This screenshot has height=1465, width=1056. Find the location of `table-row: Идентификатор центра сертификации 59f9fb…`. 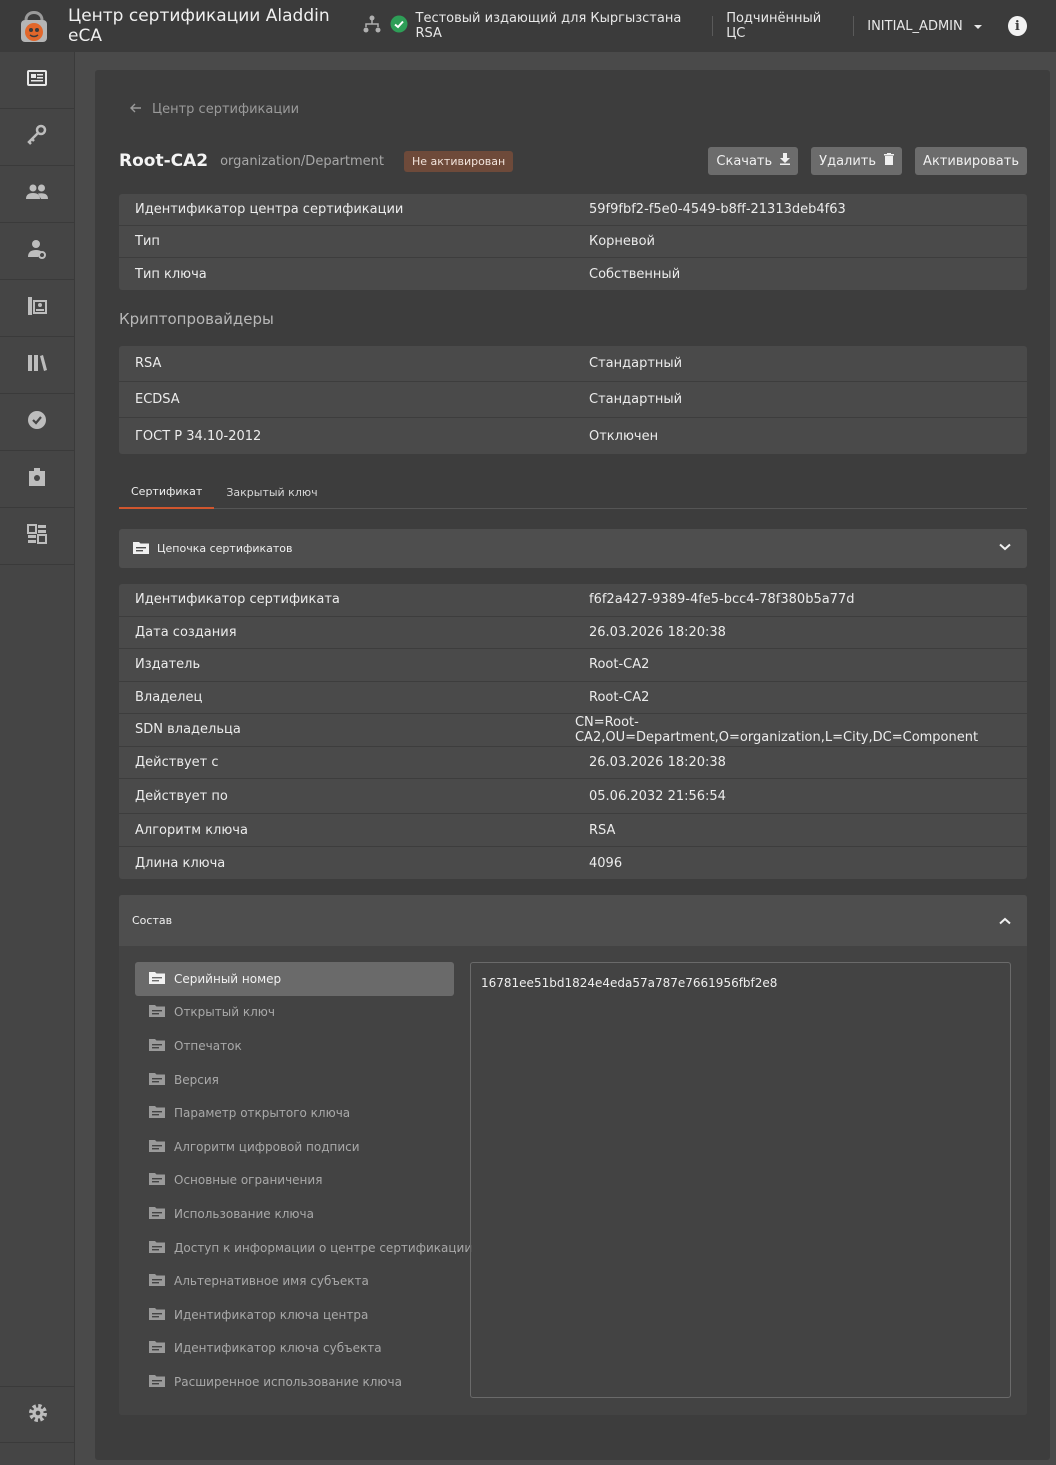

table-row: Идентификатор центра сертификации 59f9fb… is located at coordinates (573, 210).